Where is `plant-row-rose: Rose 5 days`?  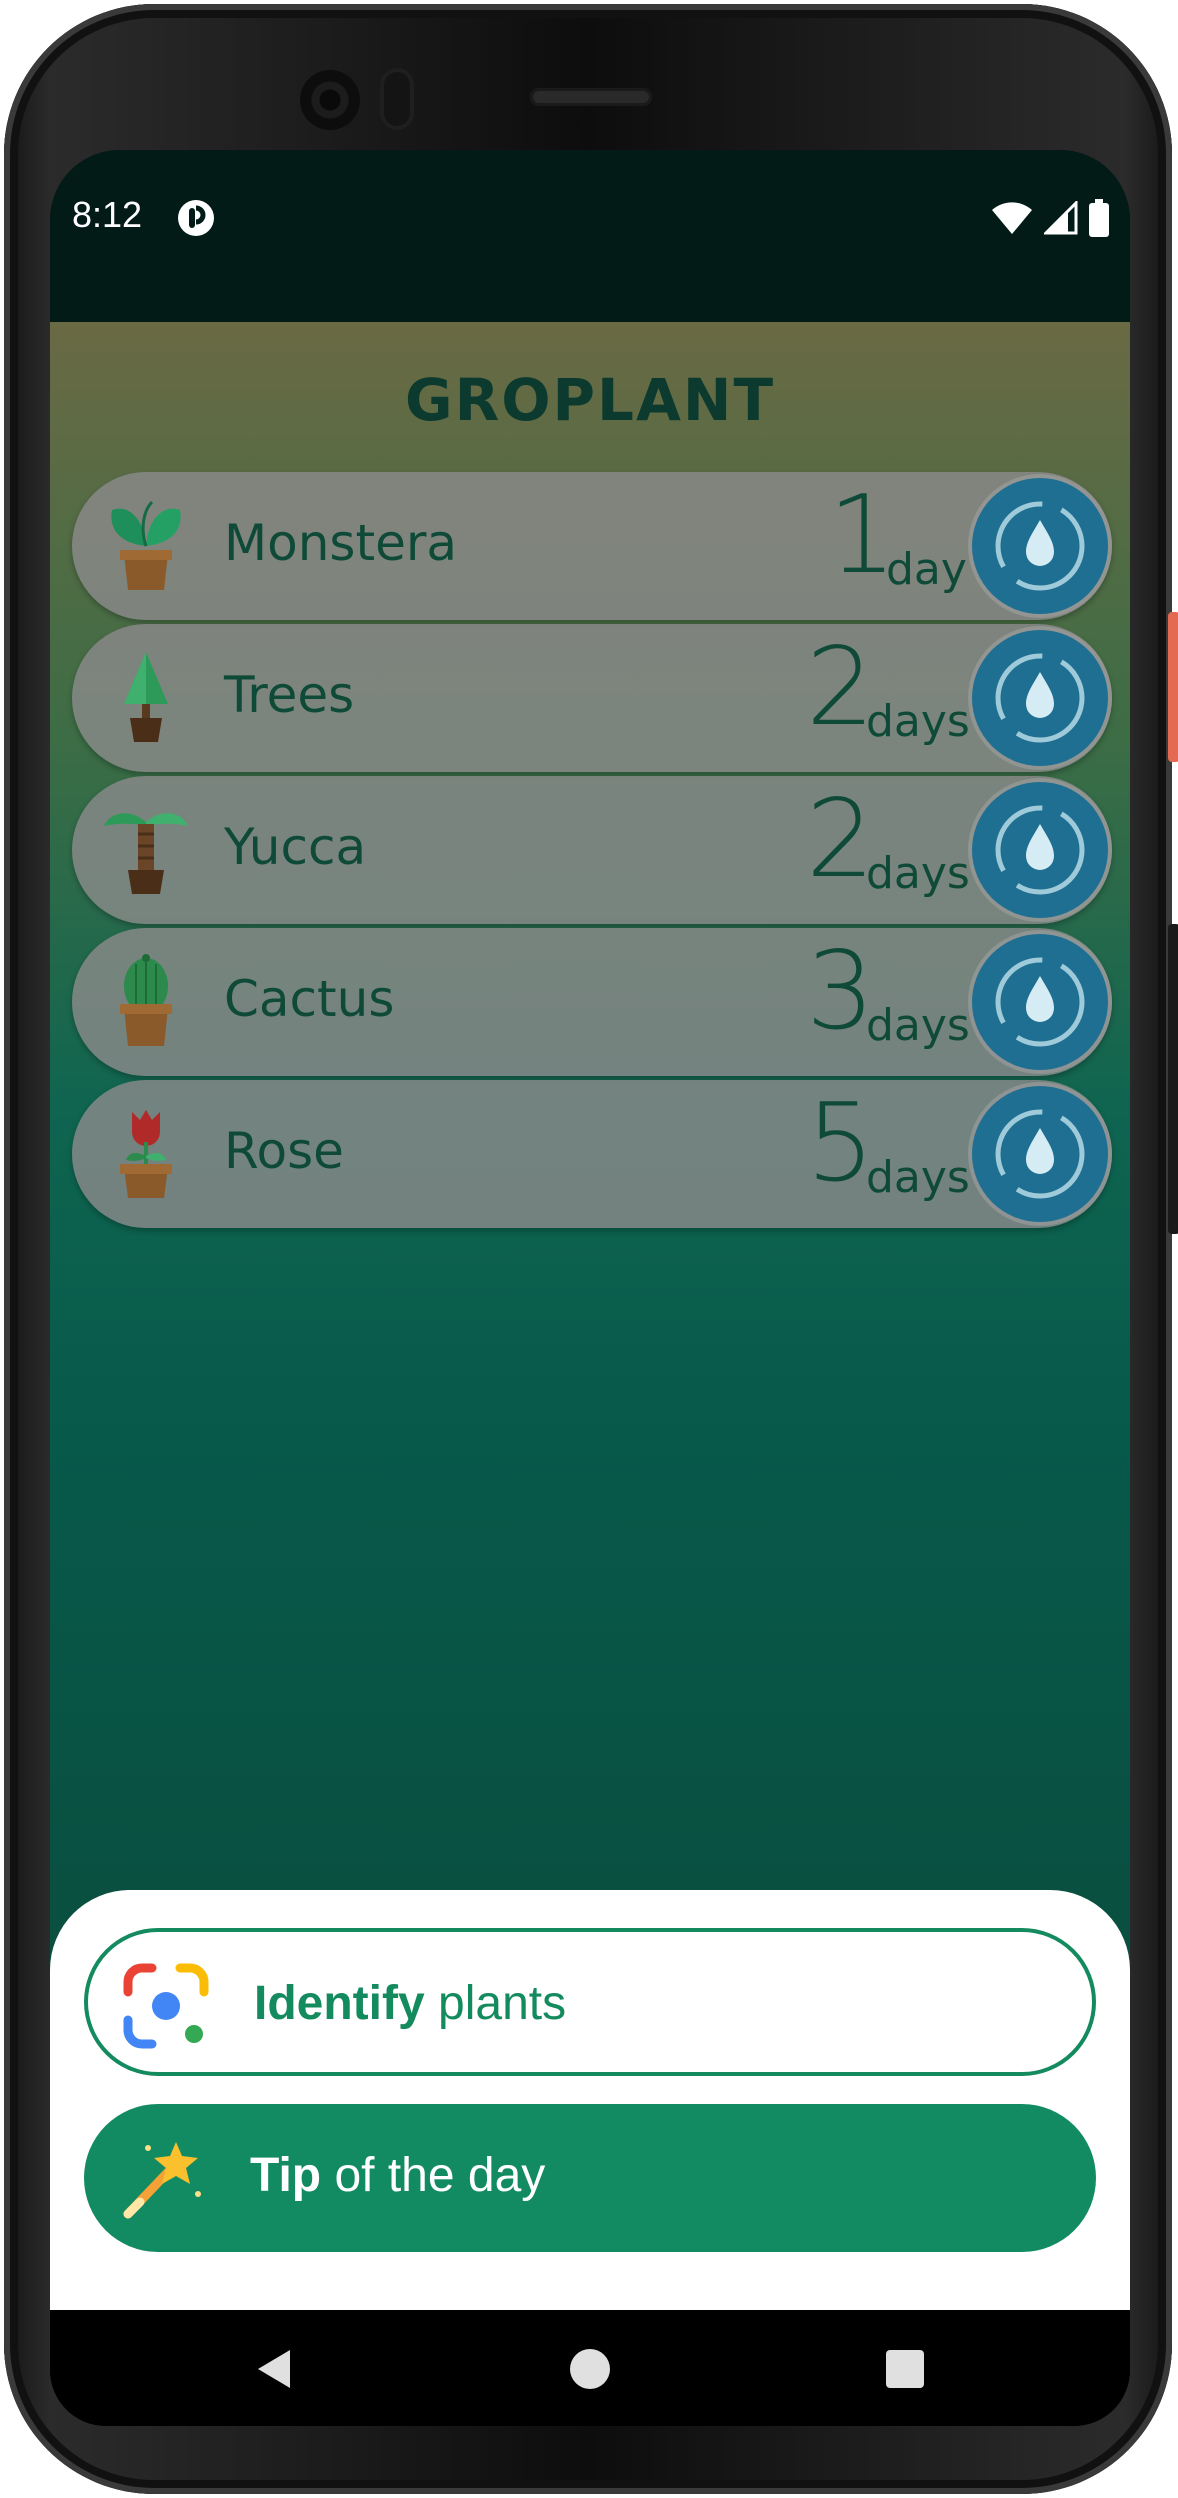
plant-row-rose: Rose 5 days is located at coordinates (592, 1154).